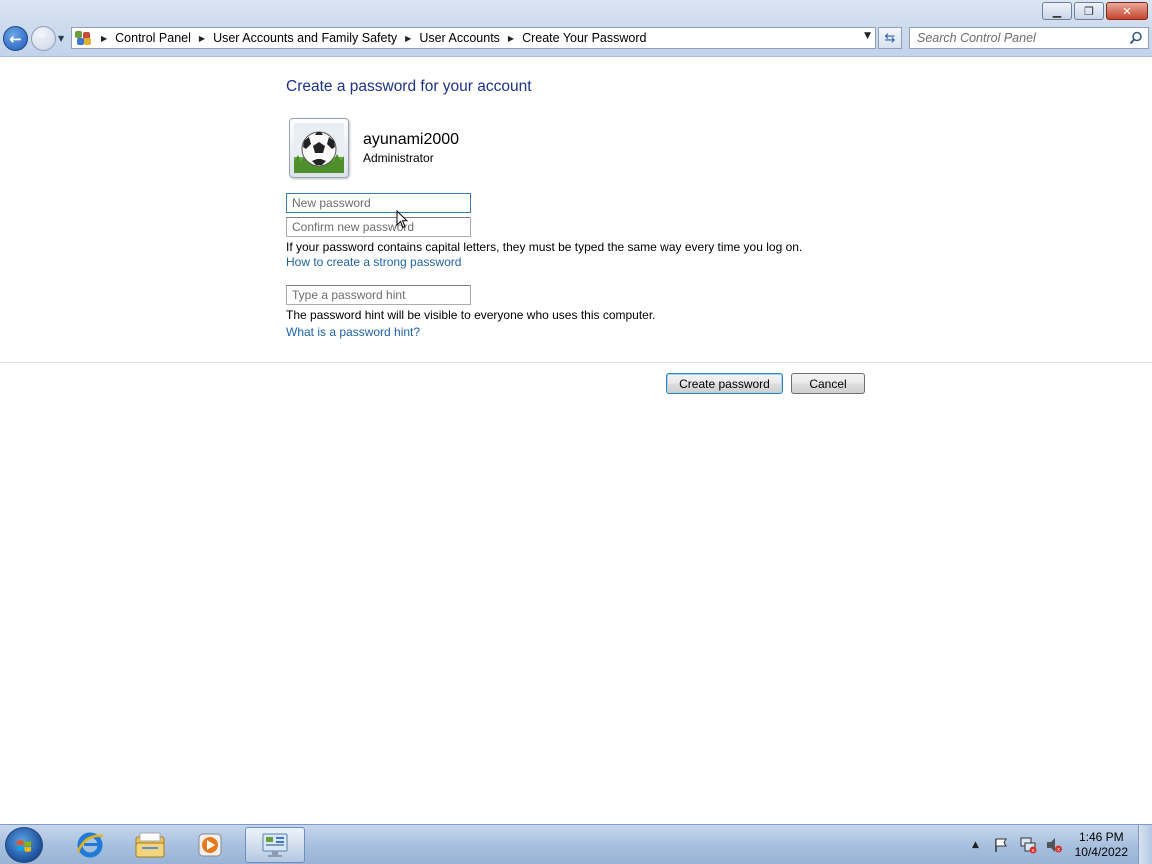 Image resolution: width=1152 pixels, height=864 pixels. Describe the element at coordinates (1017, 844) in the screenshot. I see `system-tray: ▲ x x` at that location.